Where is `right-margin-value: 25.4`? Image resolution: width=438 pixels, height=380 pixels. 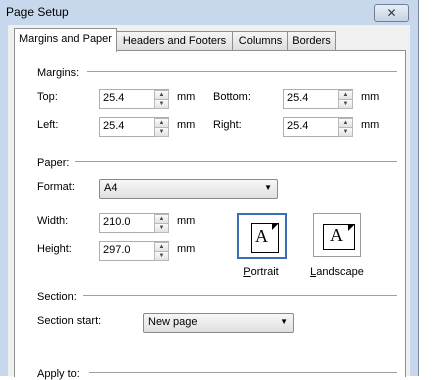
right-margin-value: 25.4 is located at coordinates (298, 126).